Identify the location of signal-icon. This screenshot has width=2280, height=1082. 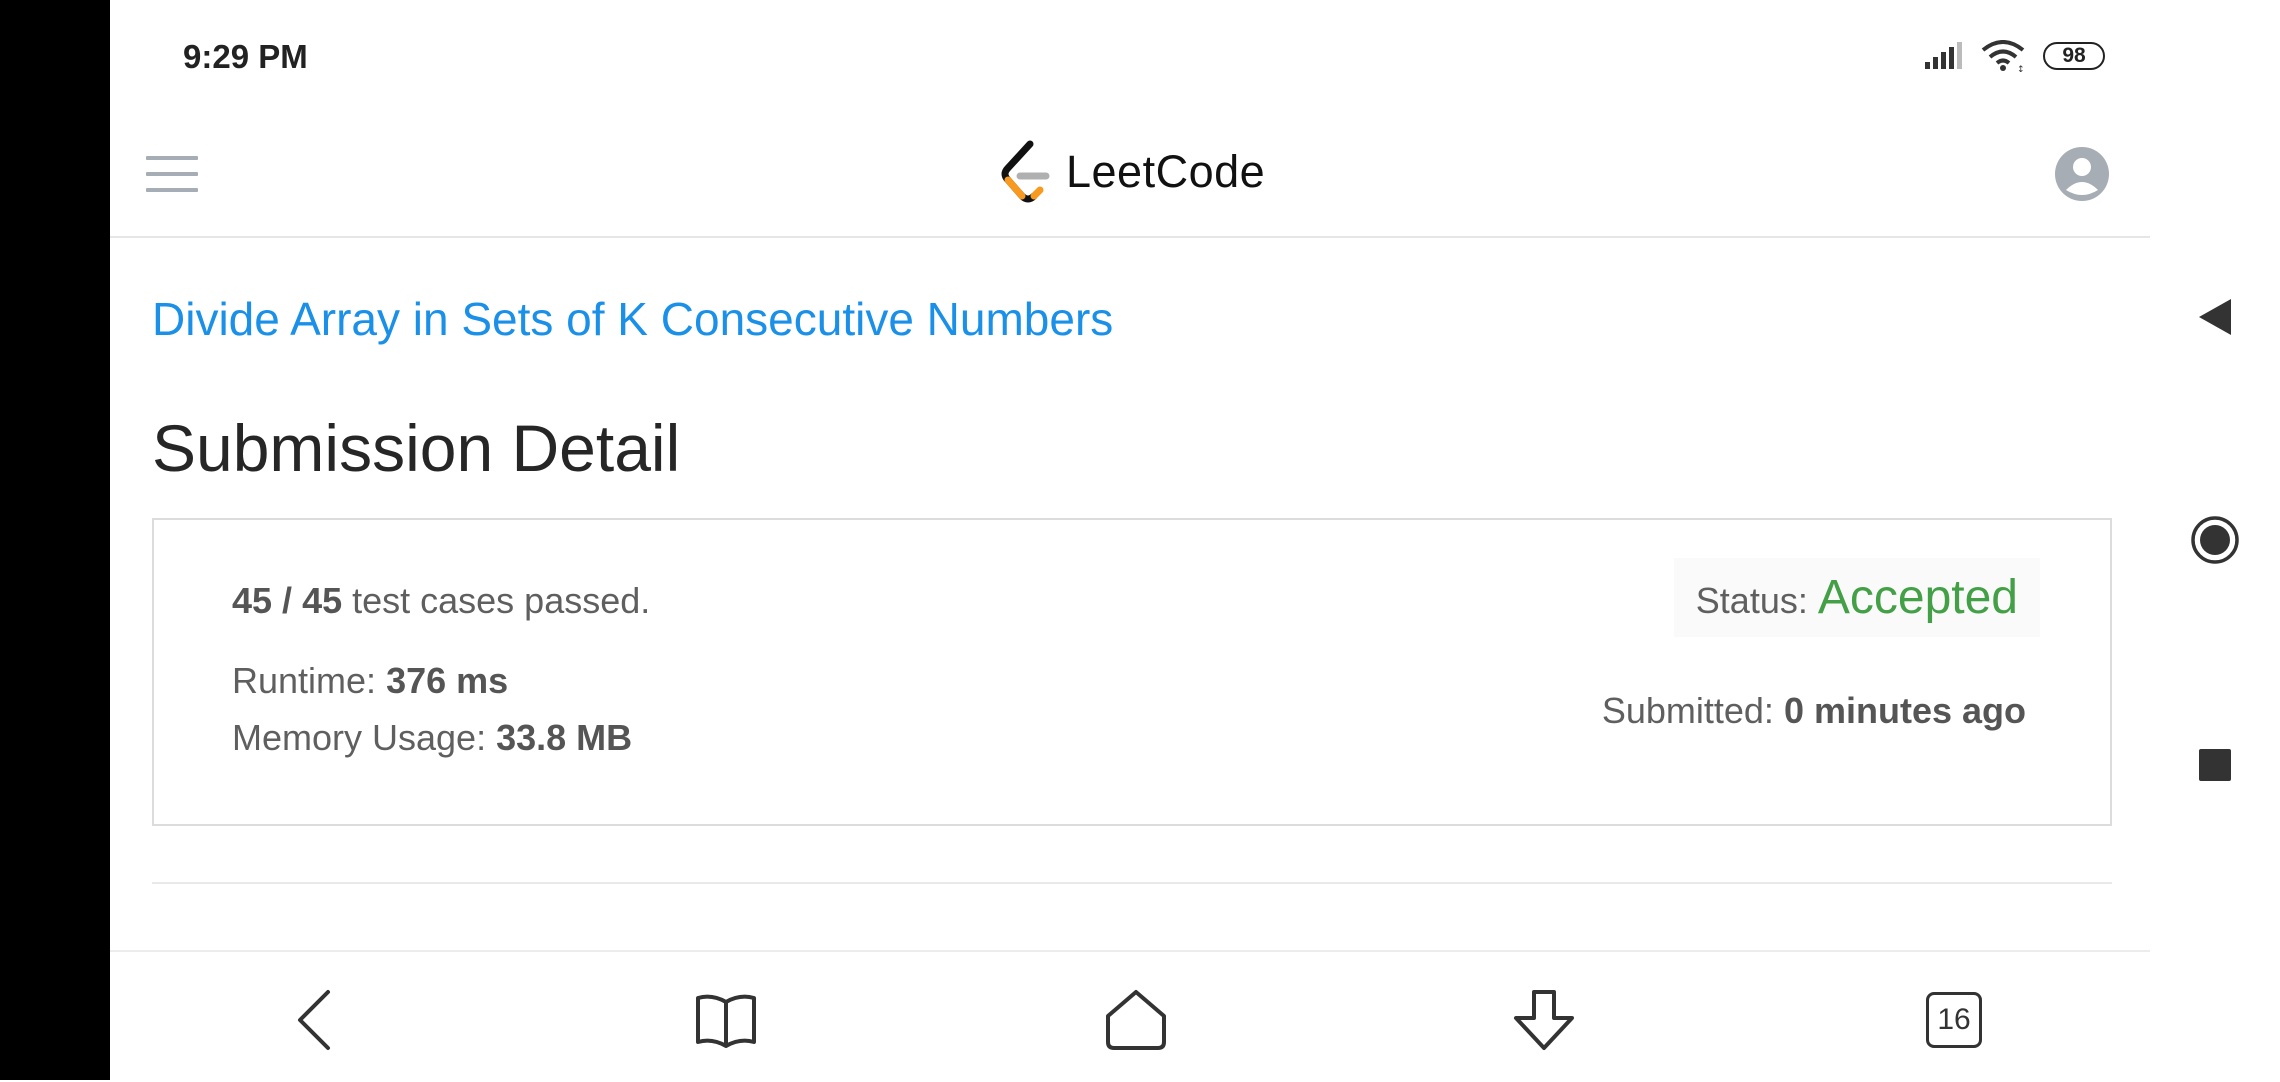
(1943, 55).